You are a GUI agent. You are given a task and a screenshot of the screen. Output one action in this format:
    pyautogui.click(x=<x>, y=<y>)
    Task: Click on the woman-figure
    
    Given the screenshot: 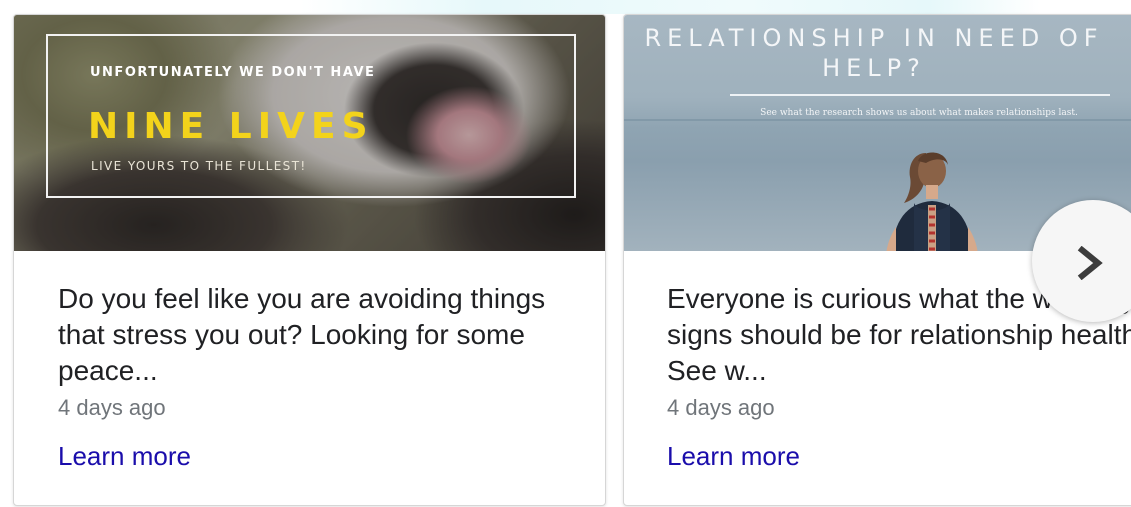 What is the action you would take?
    pyautogui.click(x=932, y=201)
    